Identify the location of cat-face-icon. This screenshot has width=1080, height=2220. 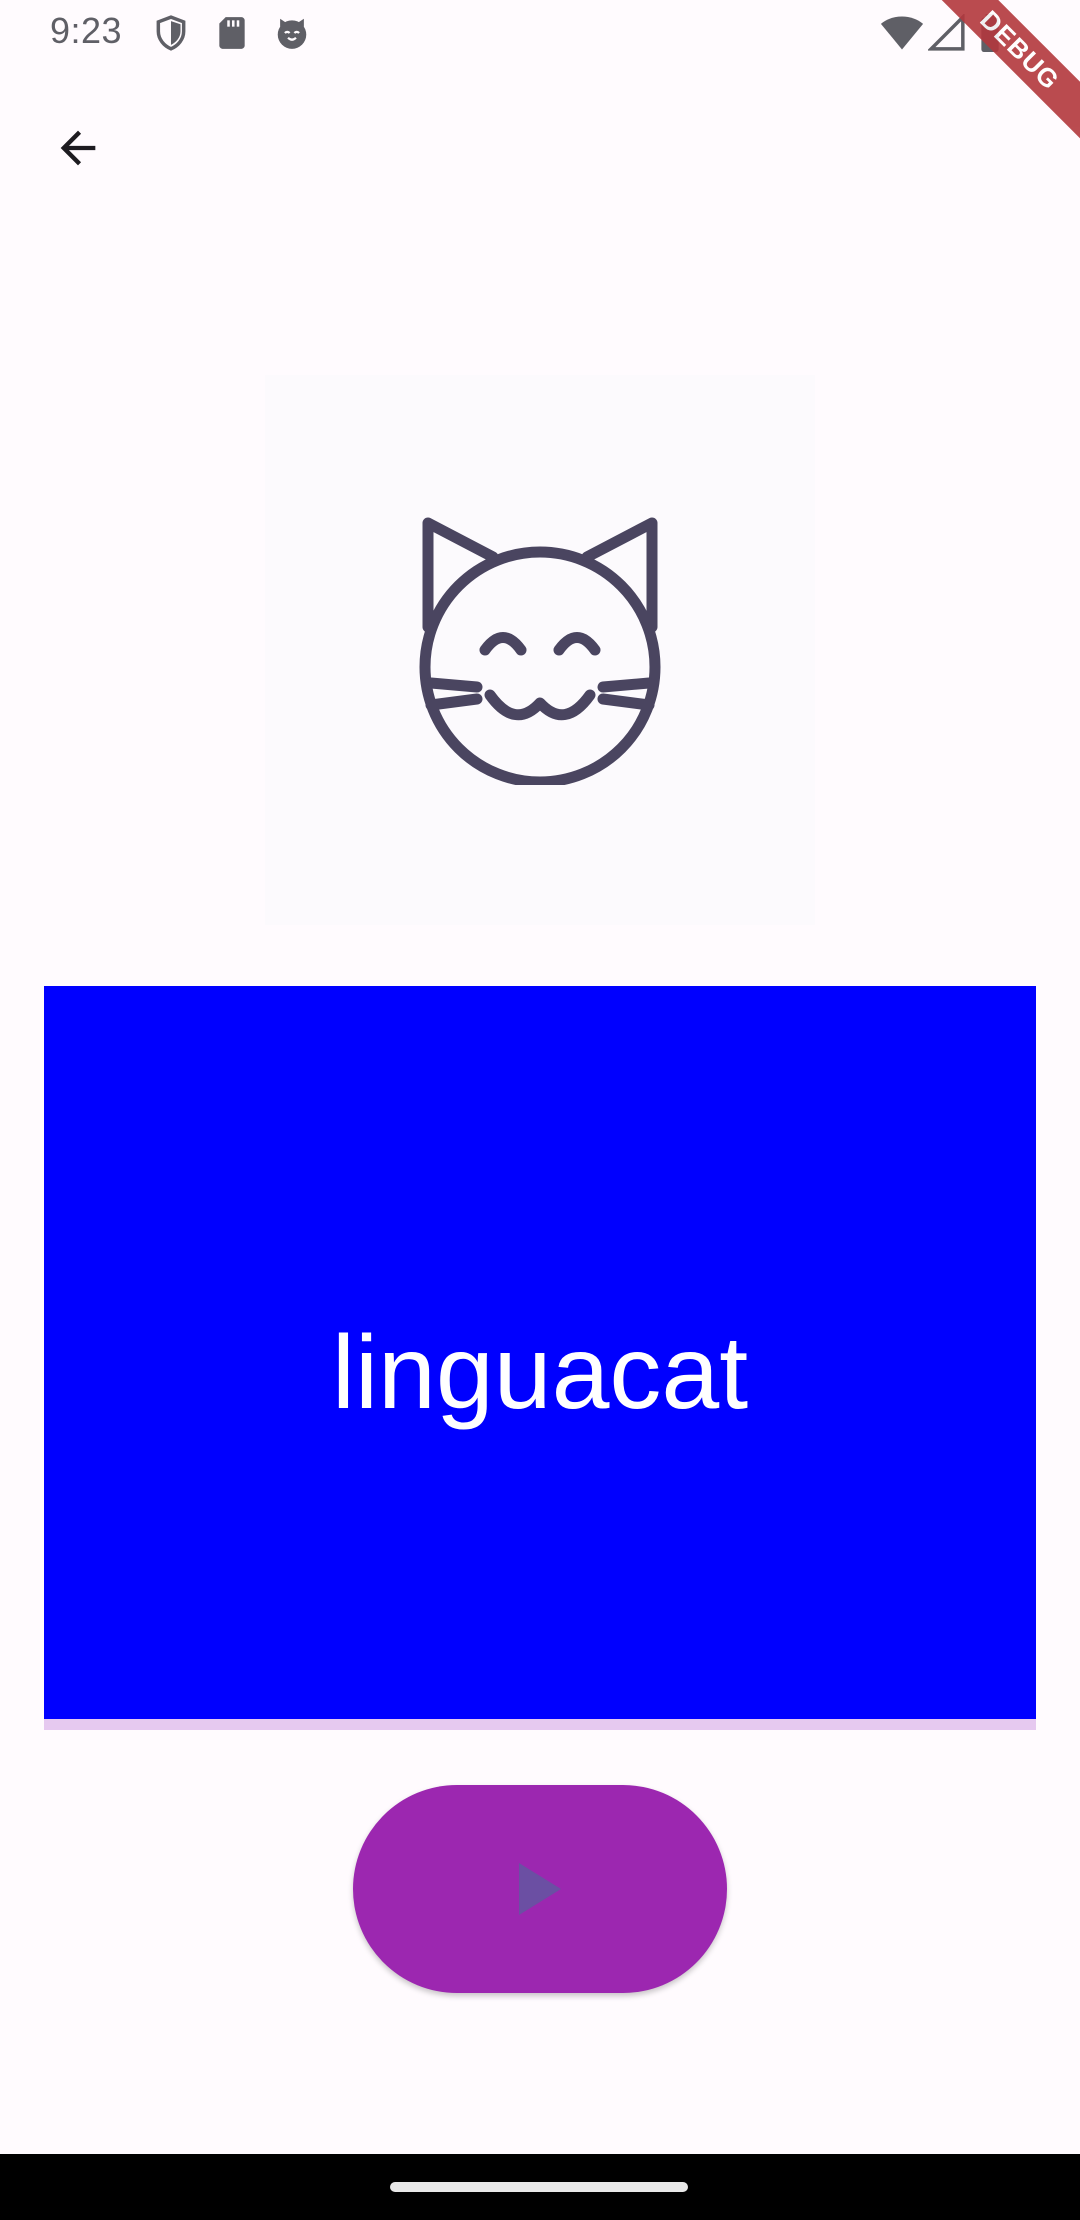
(540, 651).